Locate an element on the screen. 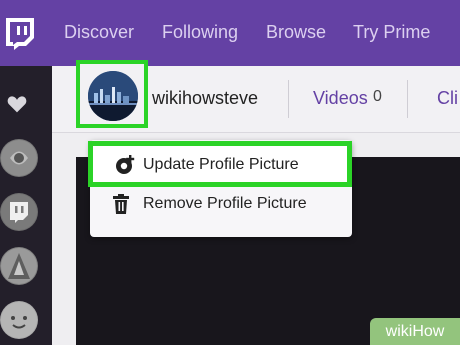 This screenshot has height=345, width=460. add-photo-icon is located at coordinates (125, 164).